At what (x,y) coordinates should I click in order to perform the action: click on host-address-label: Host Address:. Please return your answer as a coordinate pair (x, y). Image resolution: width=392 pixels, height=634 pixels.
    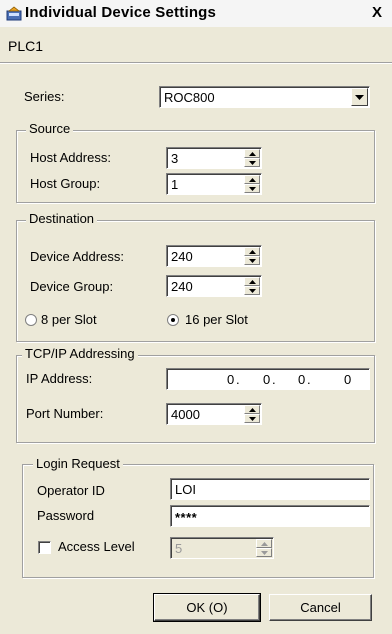
    Looking at the image, I should click on (70, 157).